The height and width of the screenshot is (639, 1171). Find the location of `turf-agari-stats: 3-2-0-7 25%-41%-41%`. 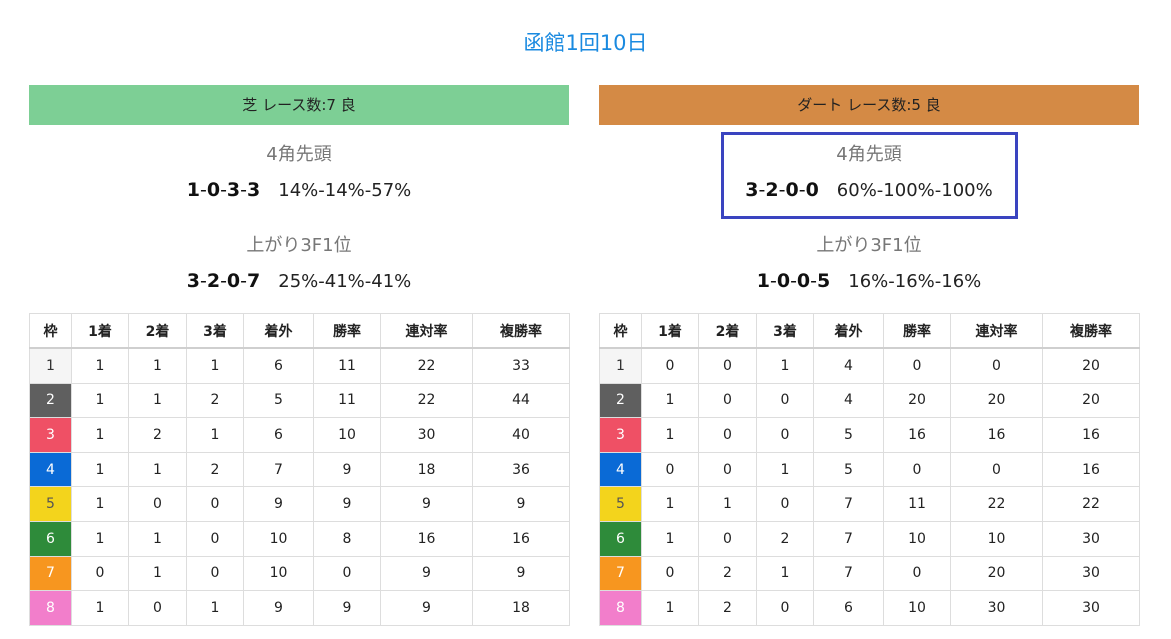

turf-agari-stats: 3-2-0-7 25%-41%-41% is located at coordinates (299, 281).